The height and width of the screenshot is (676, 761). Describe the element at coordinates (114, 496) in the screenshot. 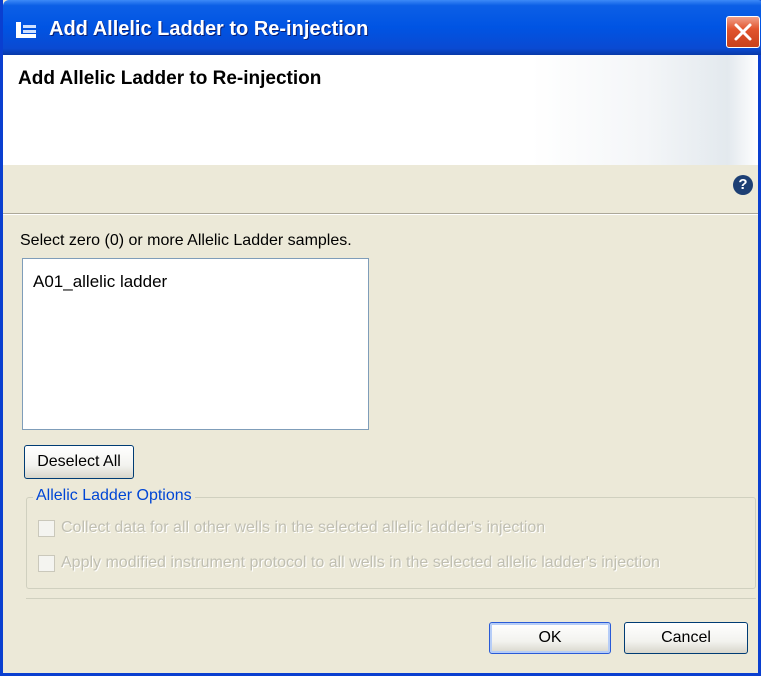

I see `options-group-label: Allelic Ladder Options` at that location.